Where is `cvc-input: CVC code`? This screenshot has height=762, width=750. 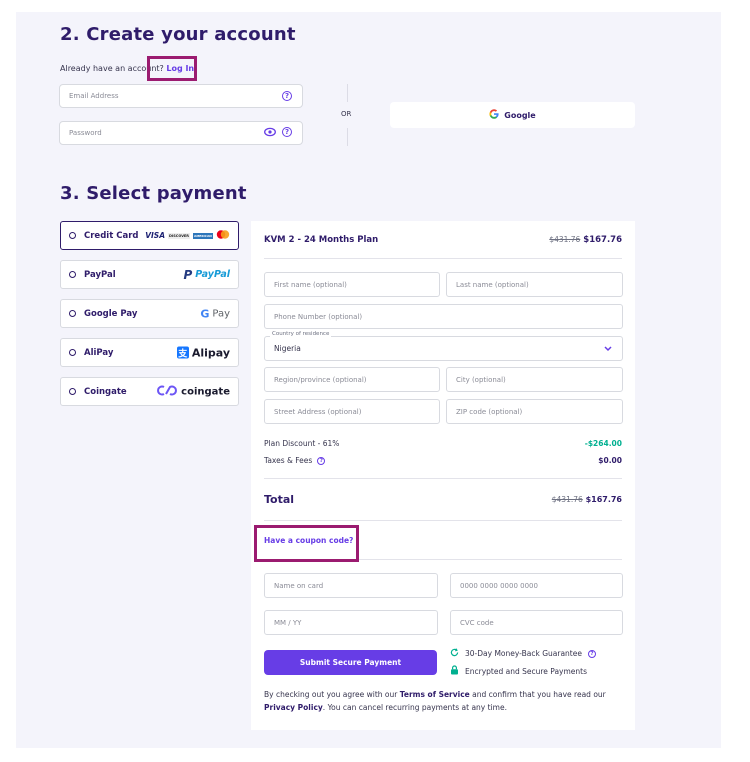 cvc-input: CVC code is located at coordinates (536, 622).